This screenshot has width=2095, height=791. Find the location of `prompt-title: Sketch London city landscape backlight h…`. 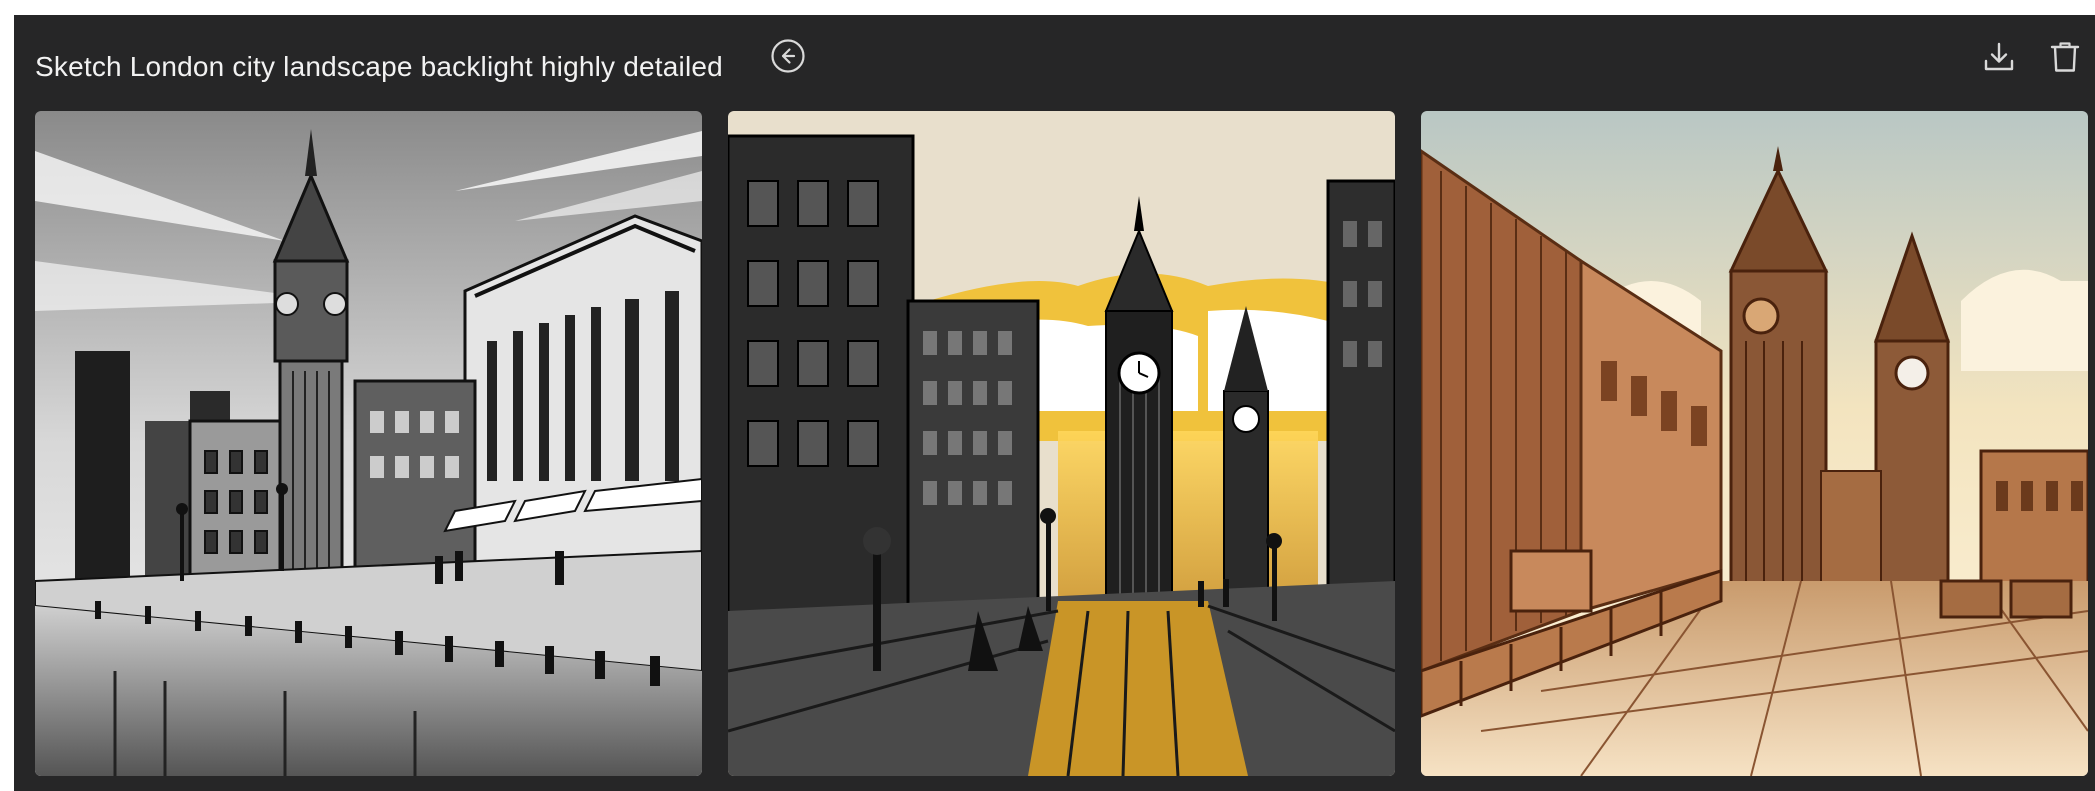

prompt-title: Sketch London city landscape backlight h… is located at coordinates (379, 66).